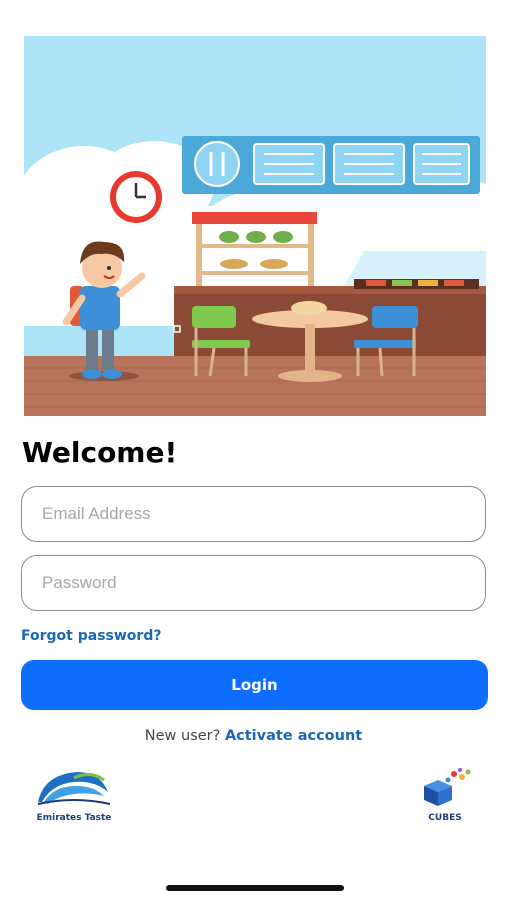  I want to click on password-input, so click(253, 583).